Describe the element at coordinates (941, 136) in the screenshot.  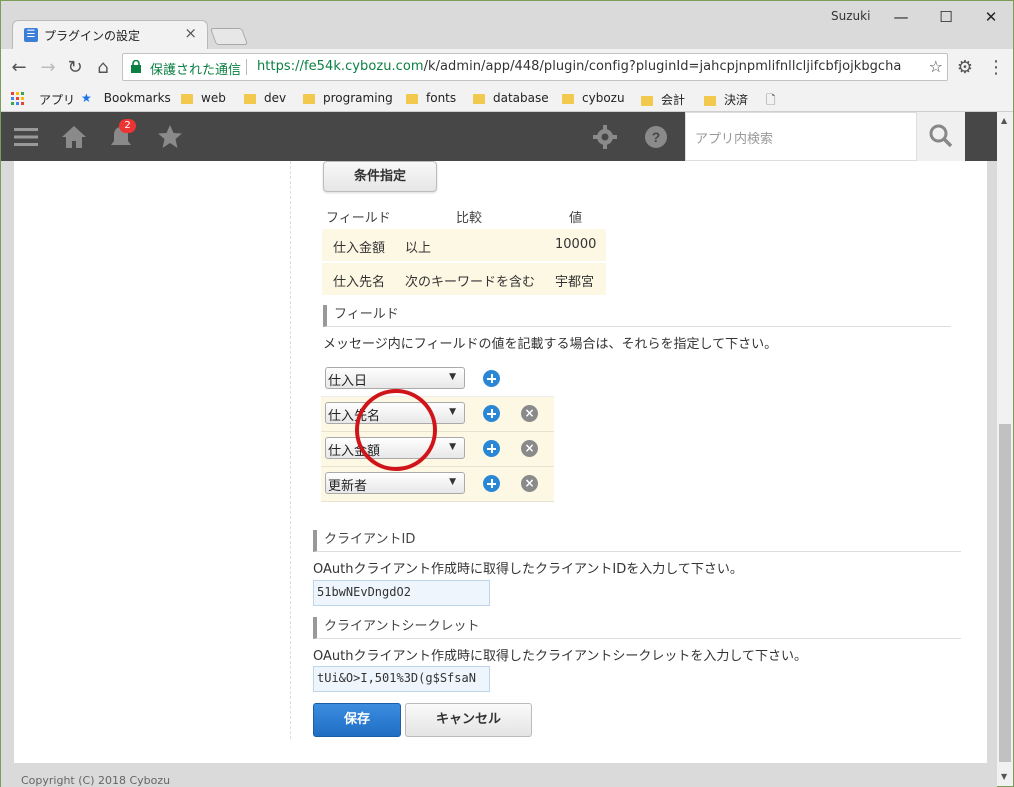
I see `search-button` at that location.